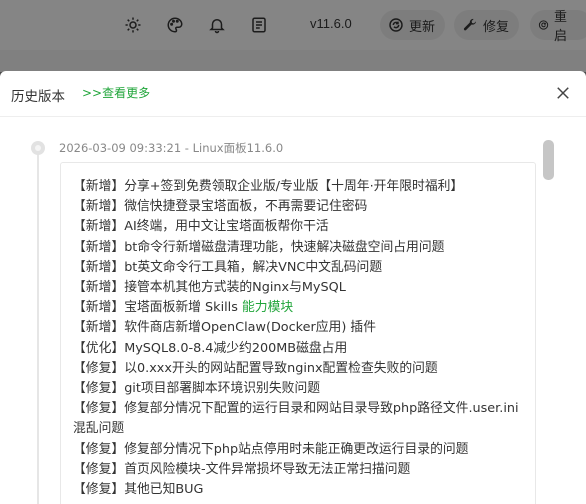 The width and height of the screenshot is (586, 504). I want to click on release-note-text: 【修复】其他已知BUG, so click(138, 490).